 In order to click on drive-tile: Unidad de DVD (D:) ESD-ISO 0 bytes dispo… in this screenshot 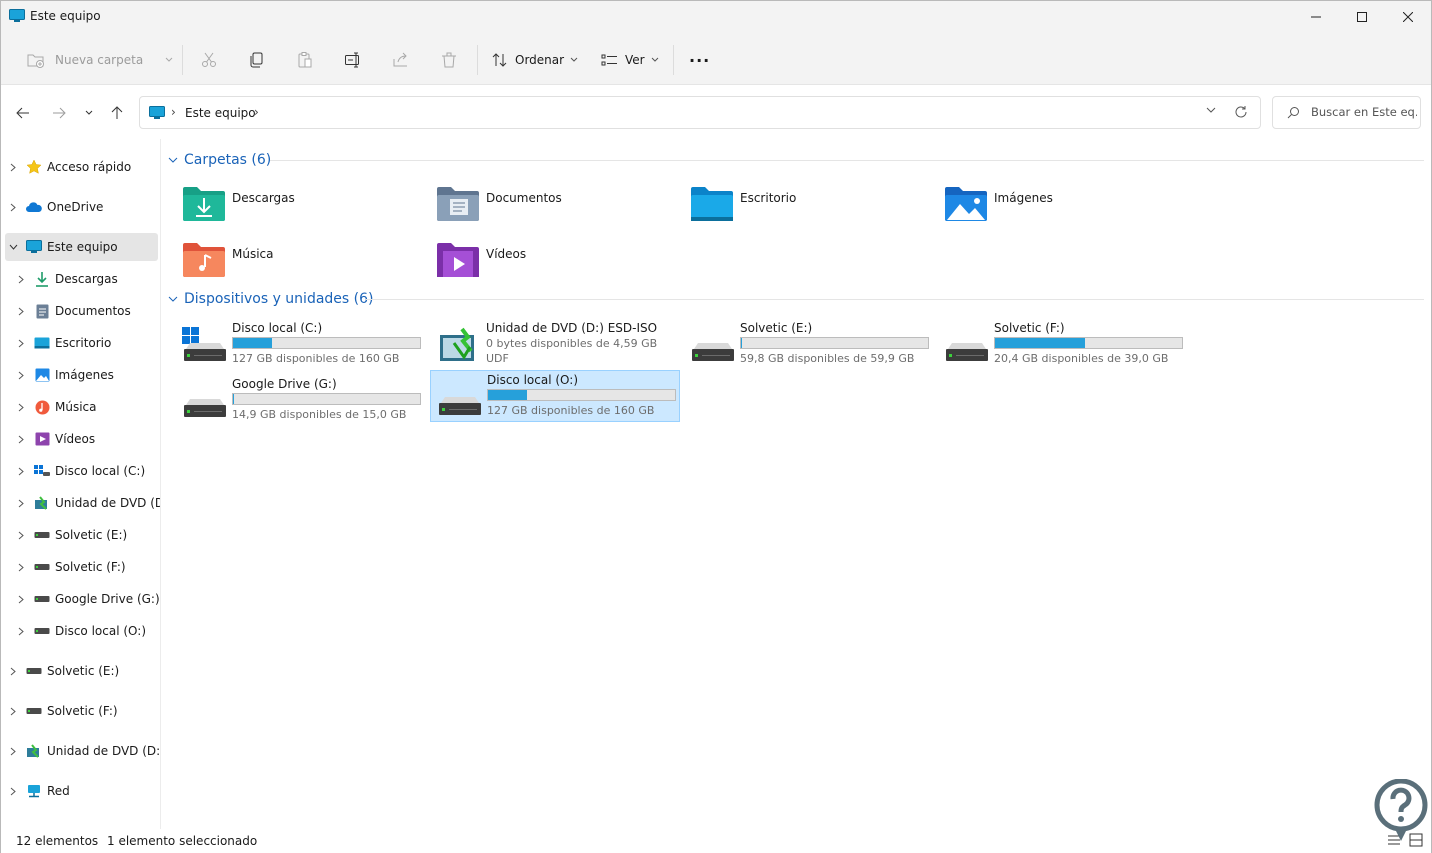, I will do `click(541, 343)`.